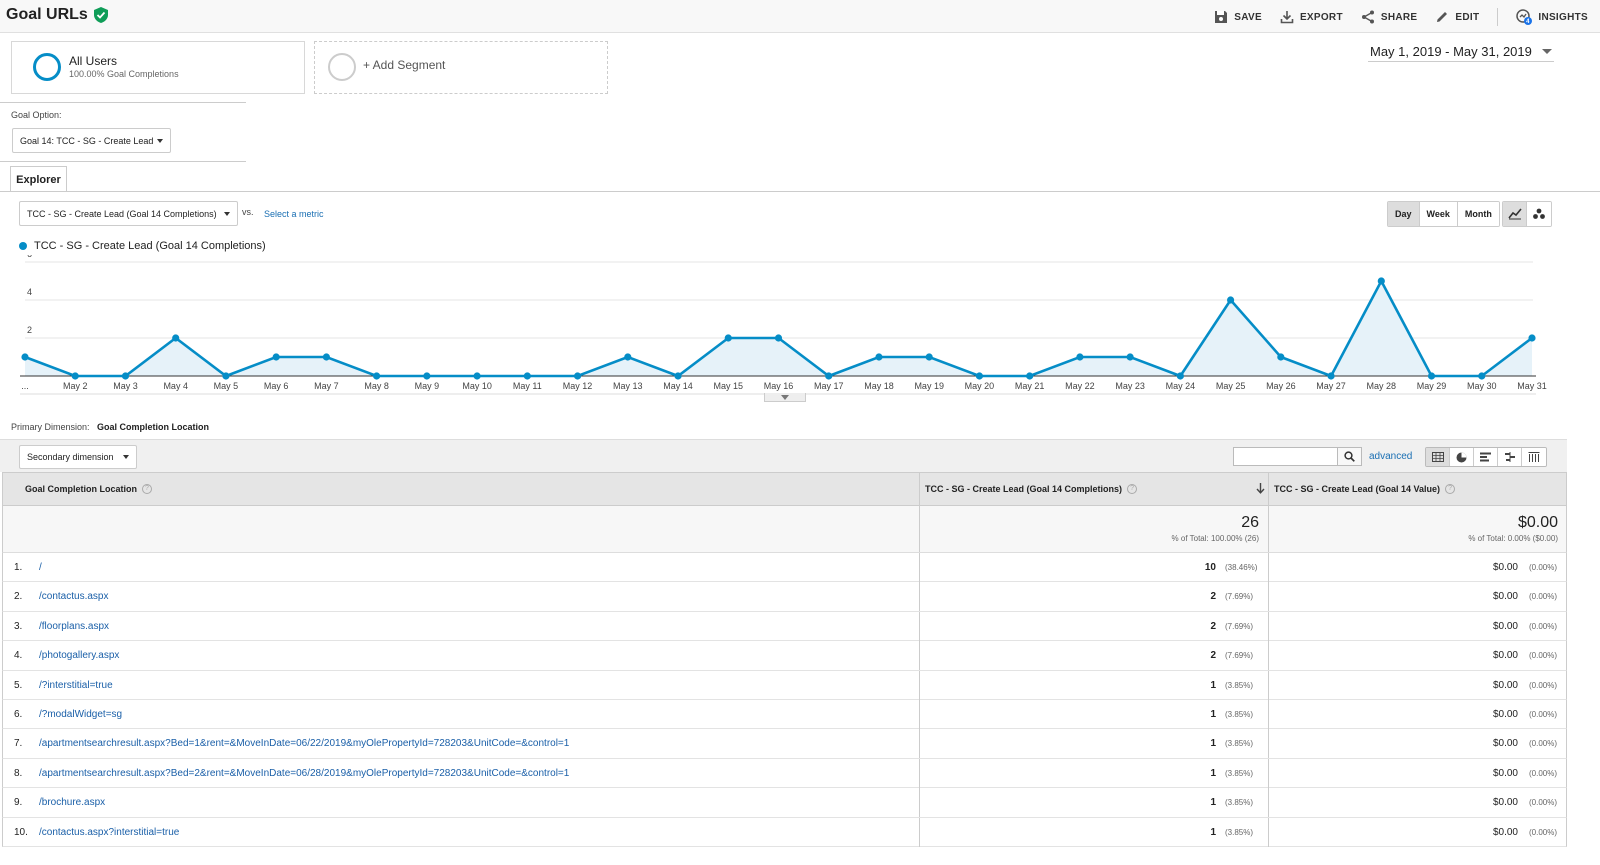 Image resolution: width=1600 pixels, height=865 pixels. What do you see at coordinates (81, 489) in the screenshot?
I see `column-header-location-label: Goal Completion Location` at bounding box center [81, 489].